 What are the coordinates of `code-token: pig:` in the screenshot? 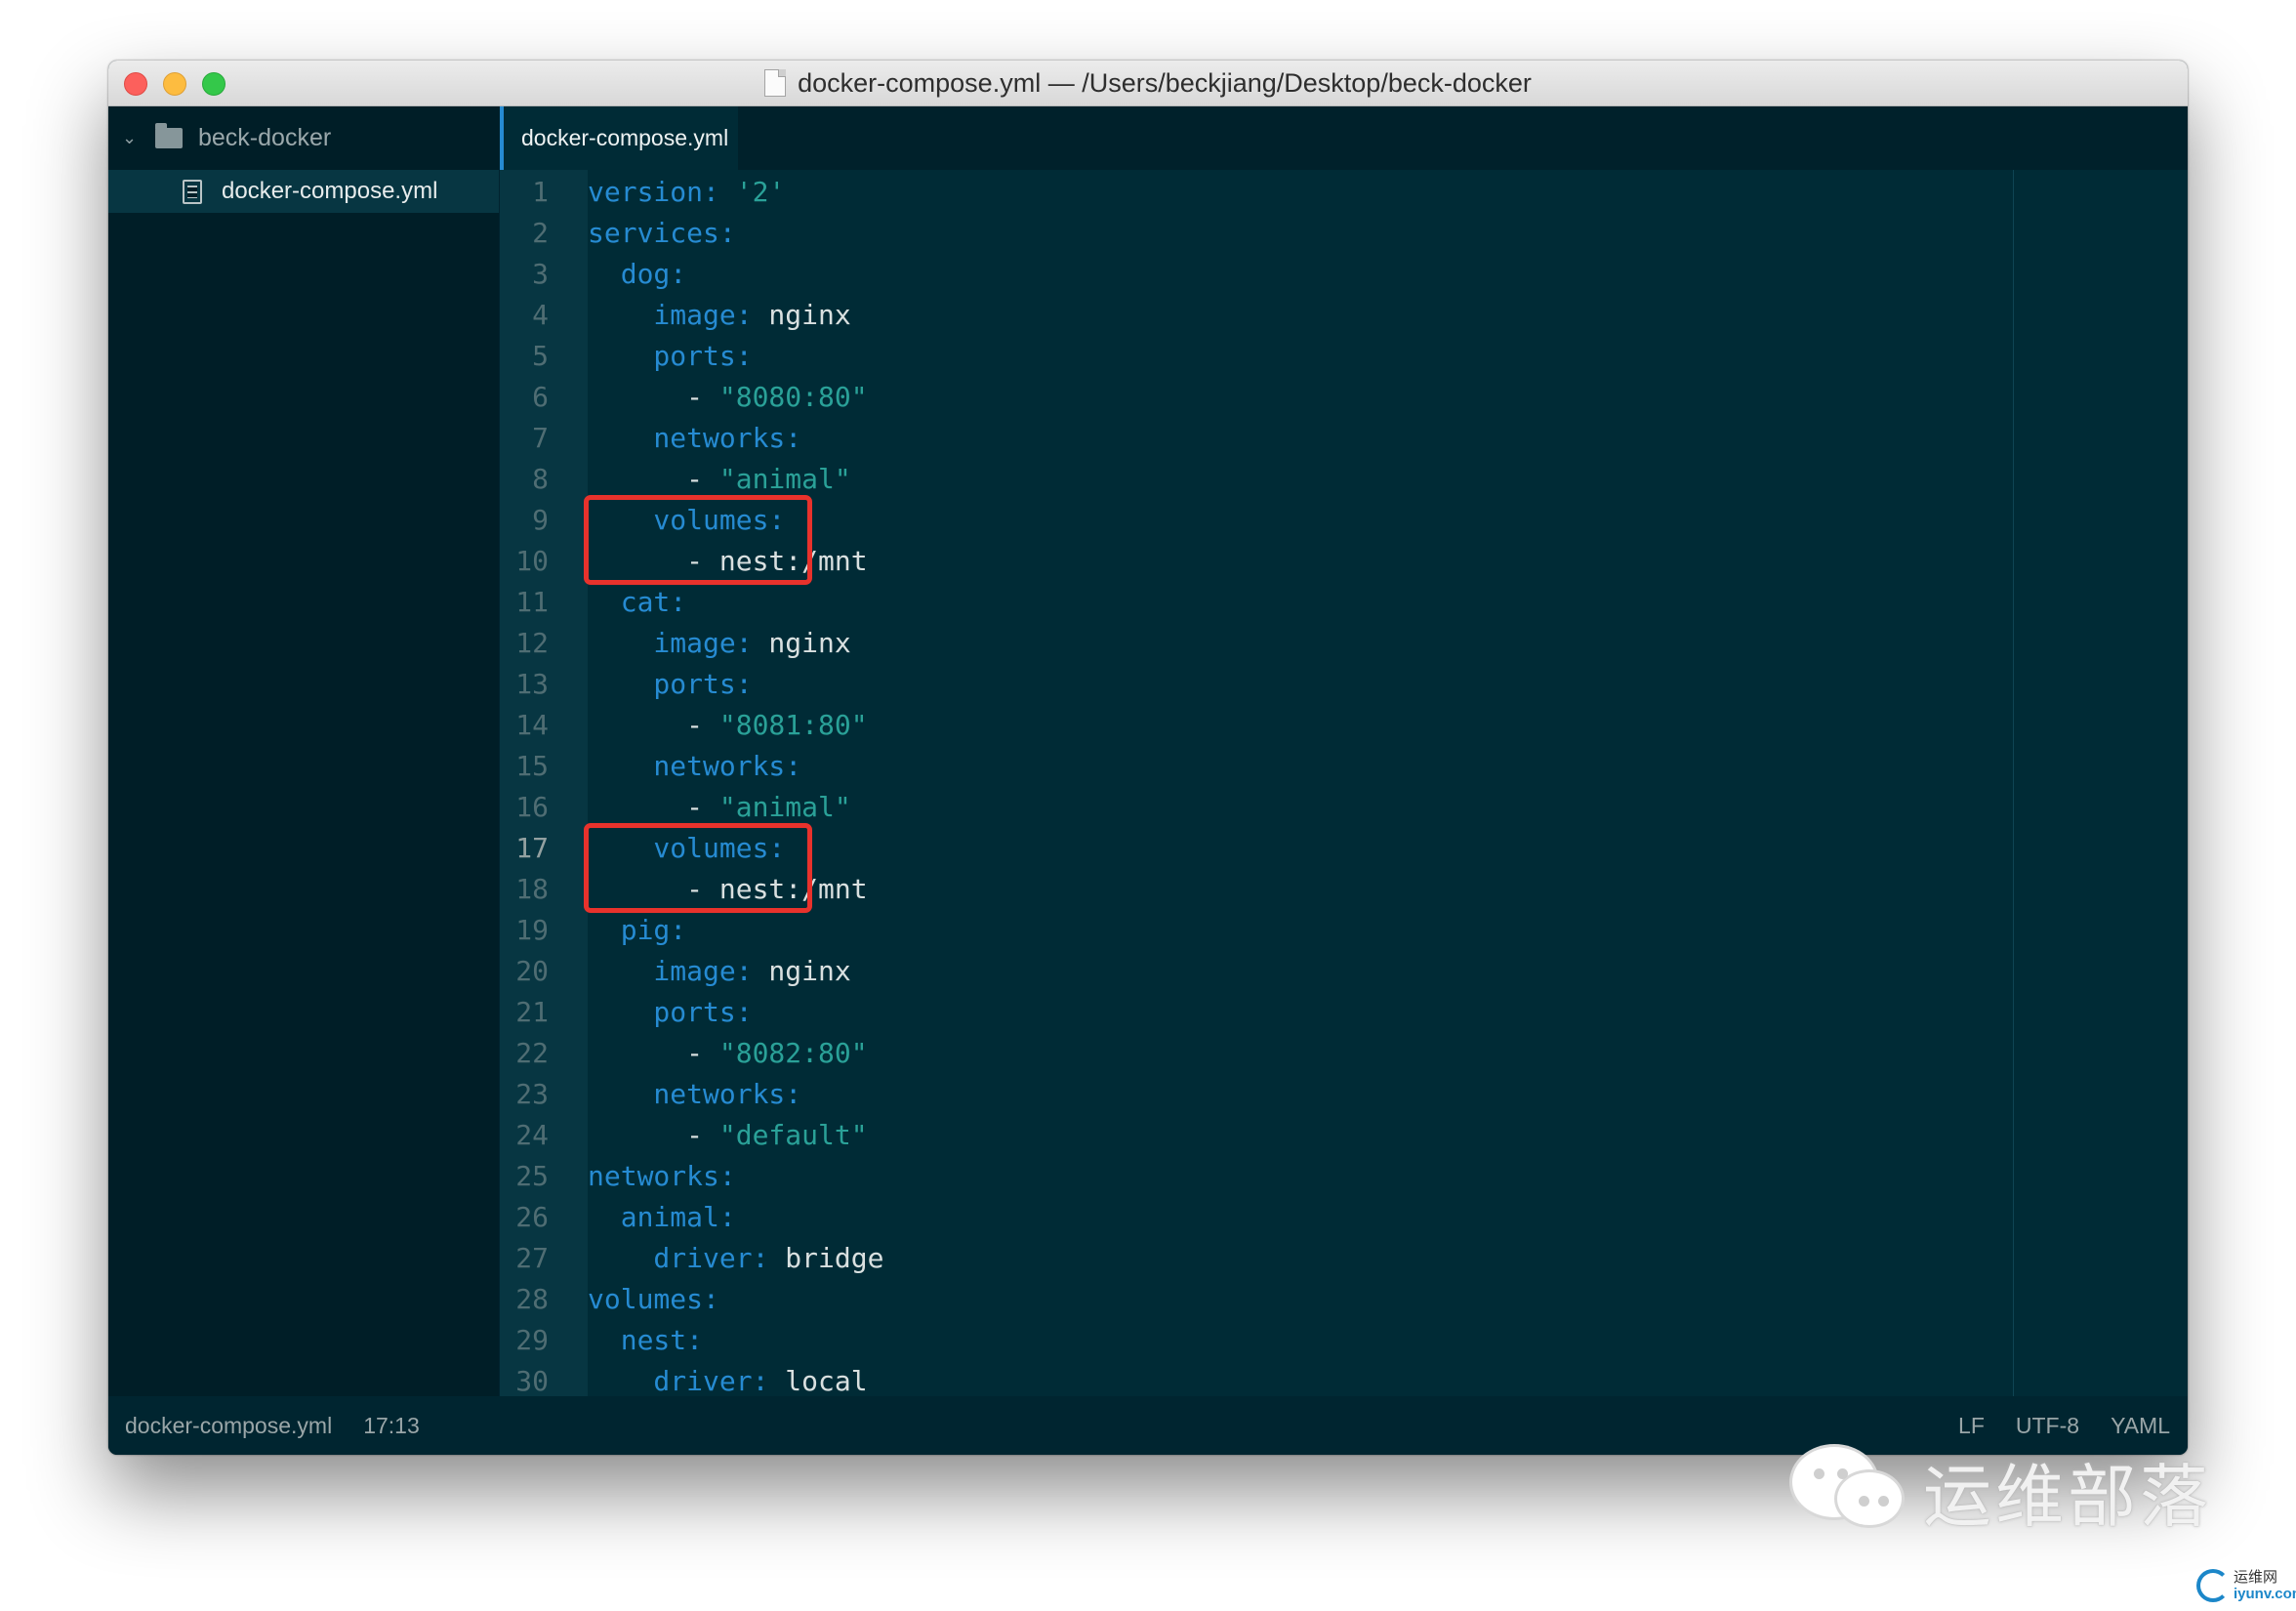 It's located at (637, 930).